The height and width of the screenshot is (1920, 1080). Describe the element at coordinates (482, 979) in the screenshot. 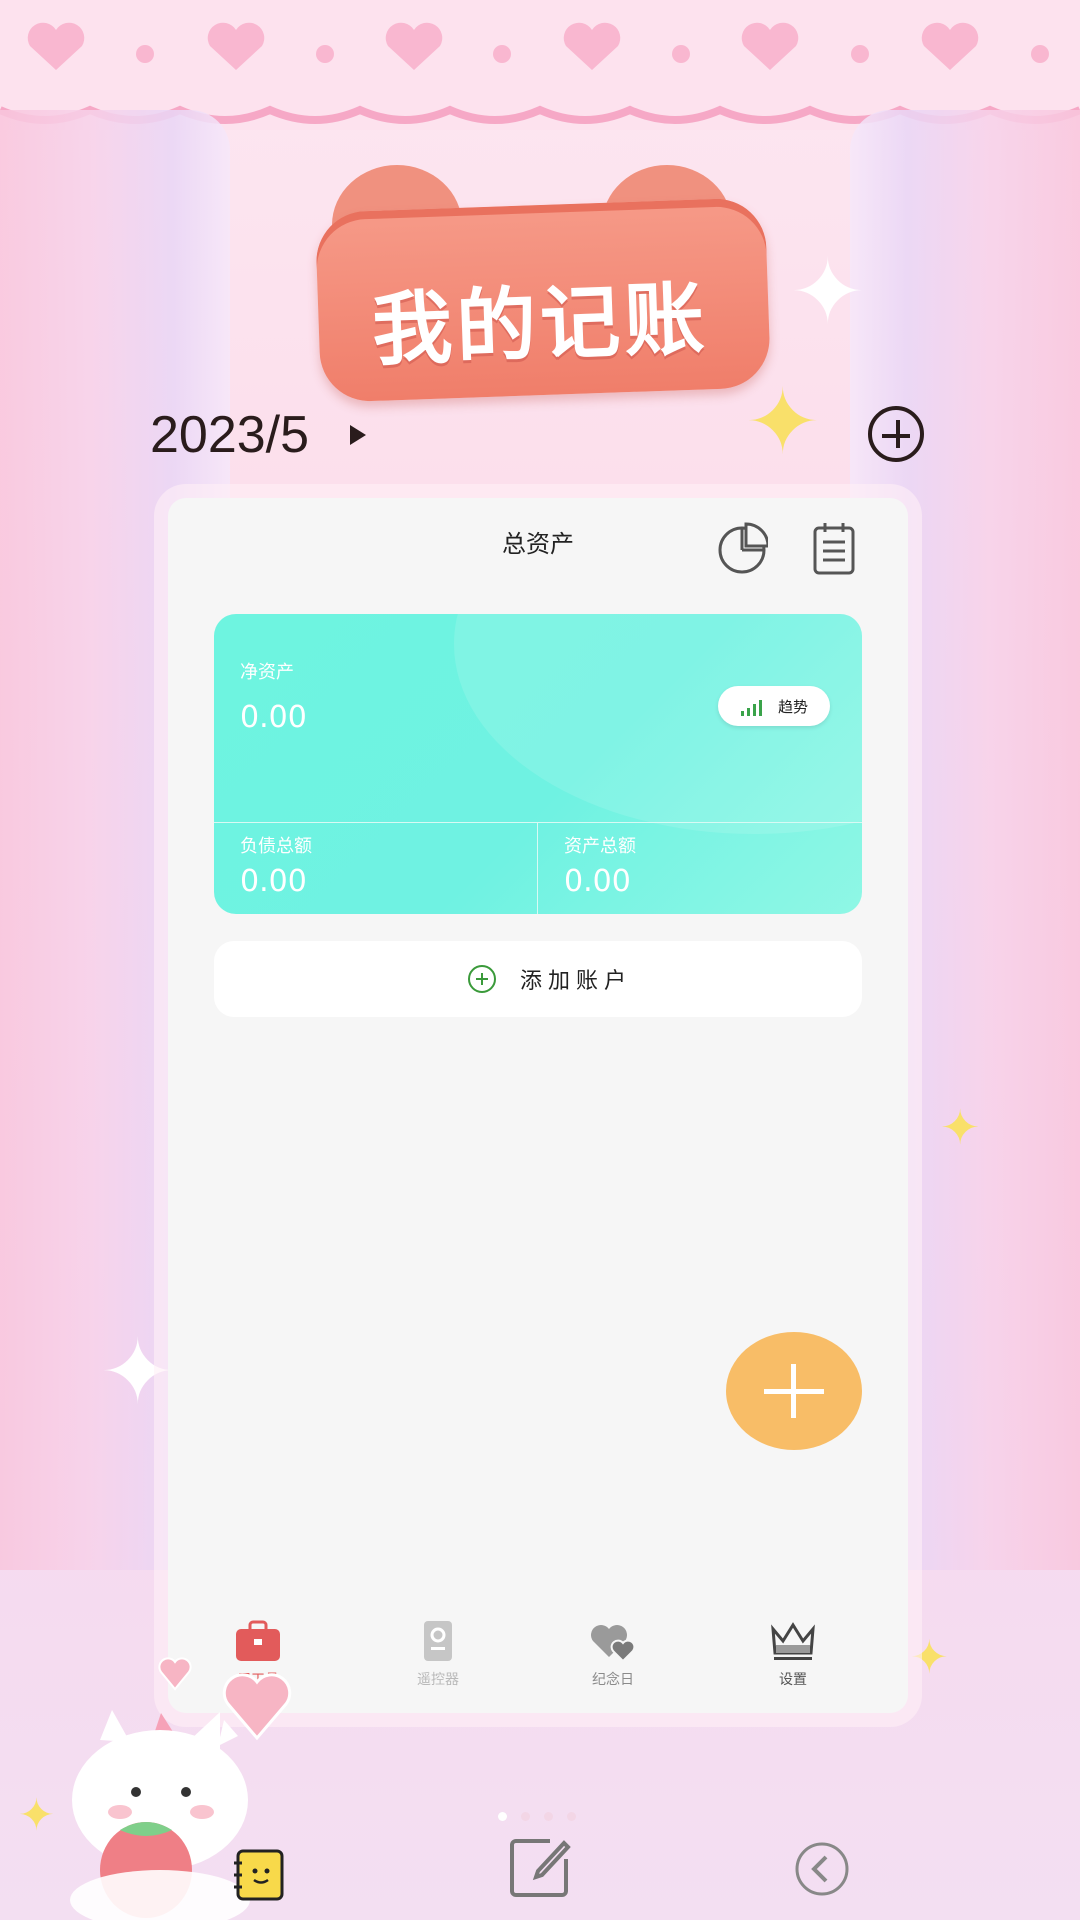

I see `add-circle-icon` at that location.